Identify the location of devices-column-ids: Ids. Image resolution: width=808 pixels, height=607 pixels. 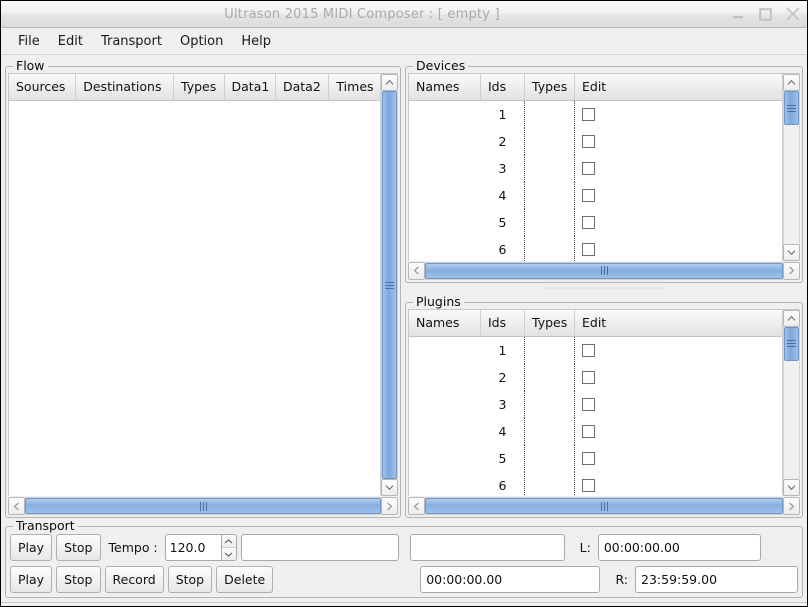
(503, 87).